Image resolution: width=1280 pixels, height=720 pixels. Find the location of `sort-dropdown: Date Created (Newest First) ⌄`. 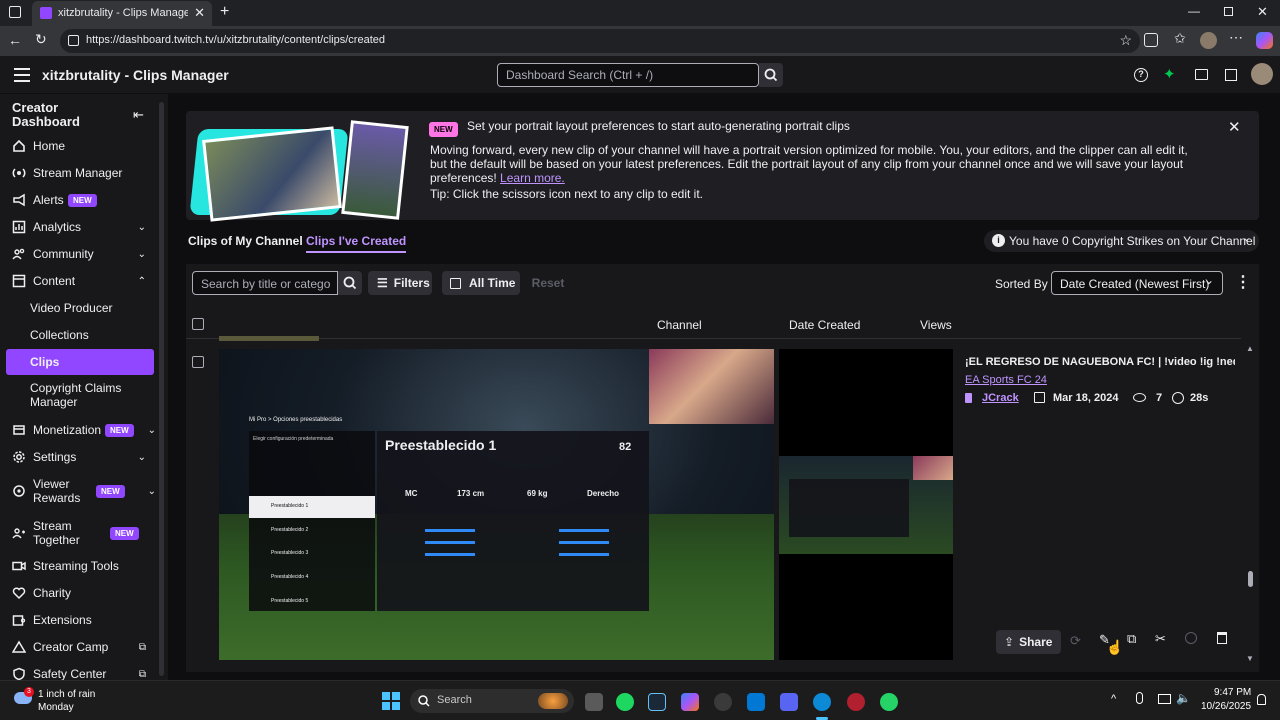

sort-dropdown: Date Created (Newest First) ⌄ is located at coordinates (1137, 283).